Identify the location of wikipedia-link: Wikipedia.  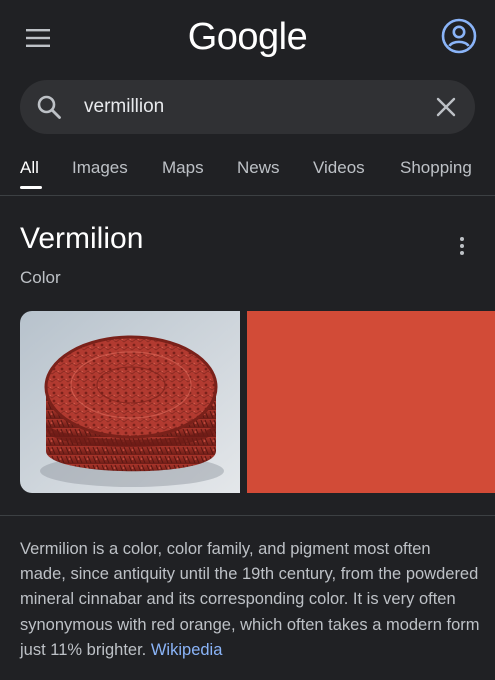
(187, 650).